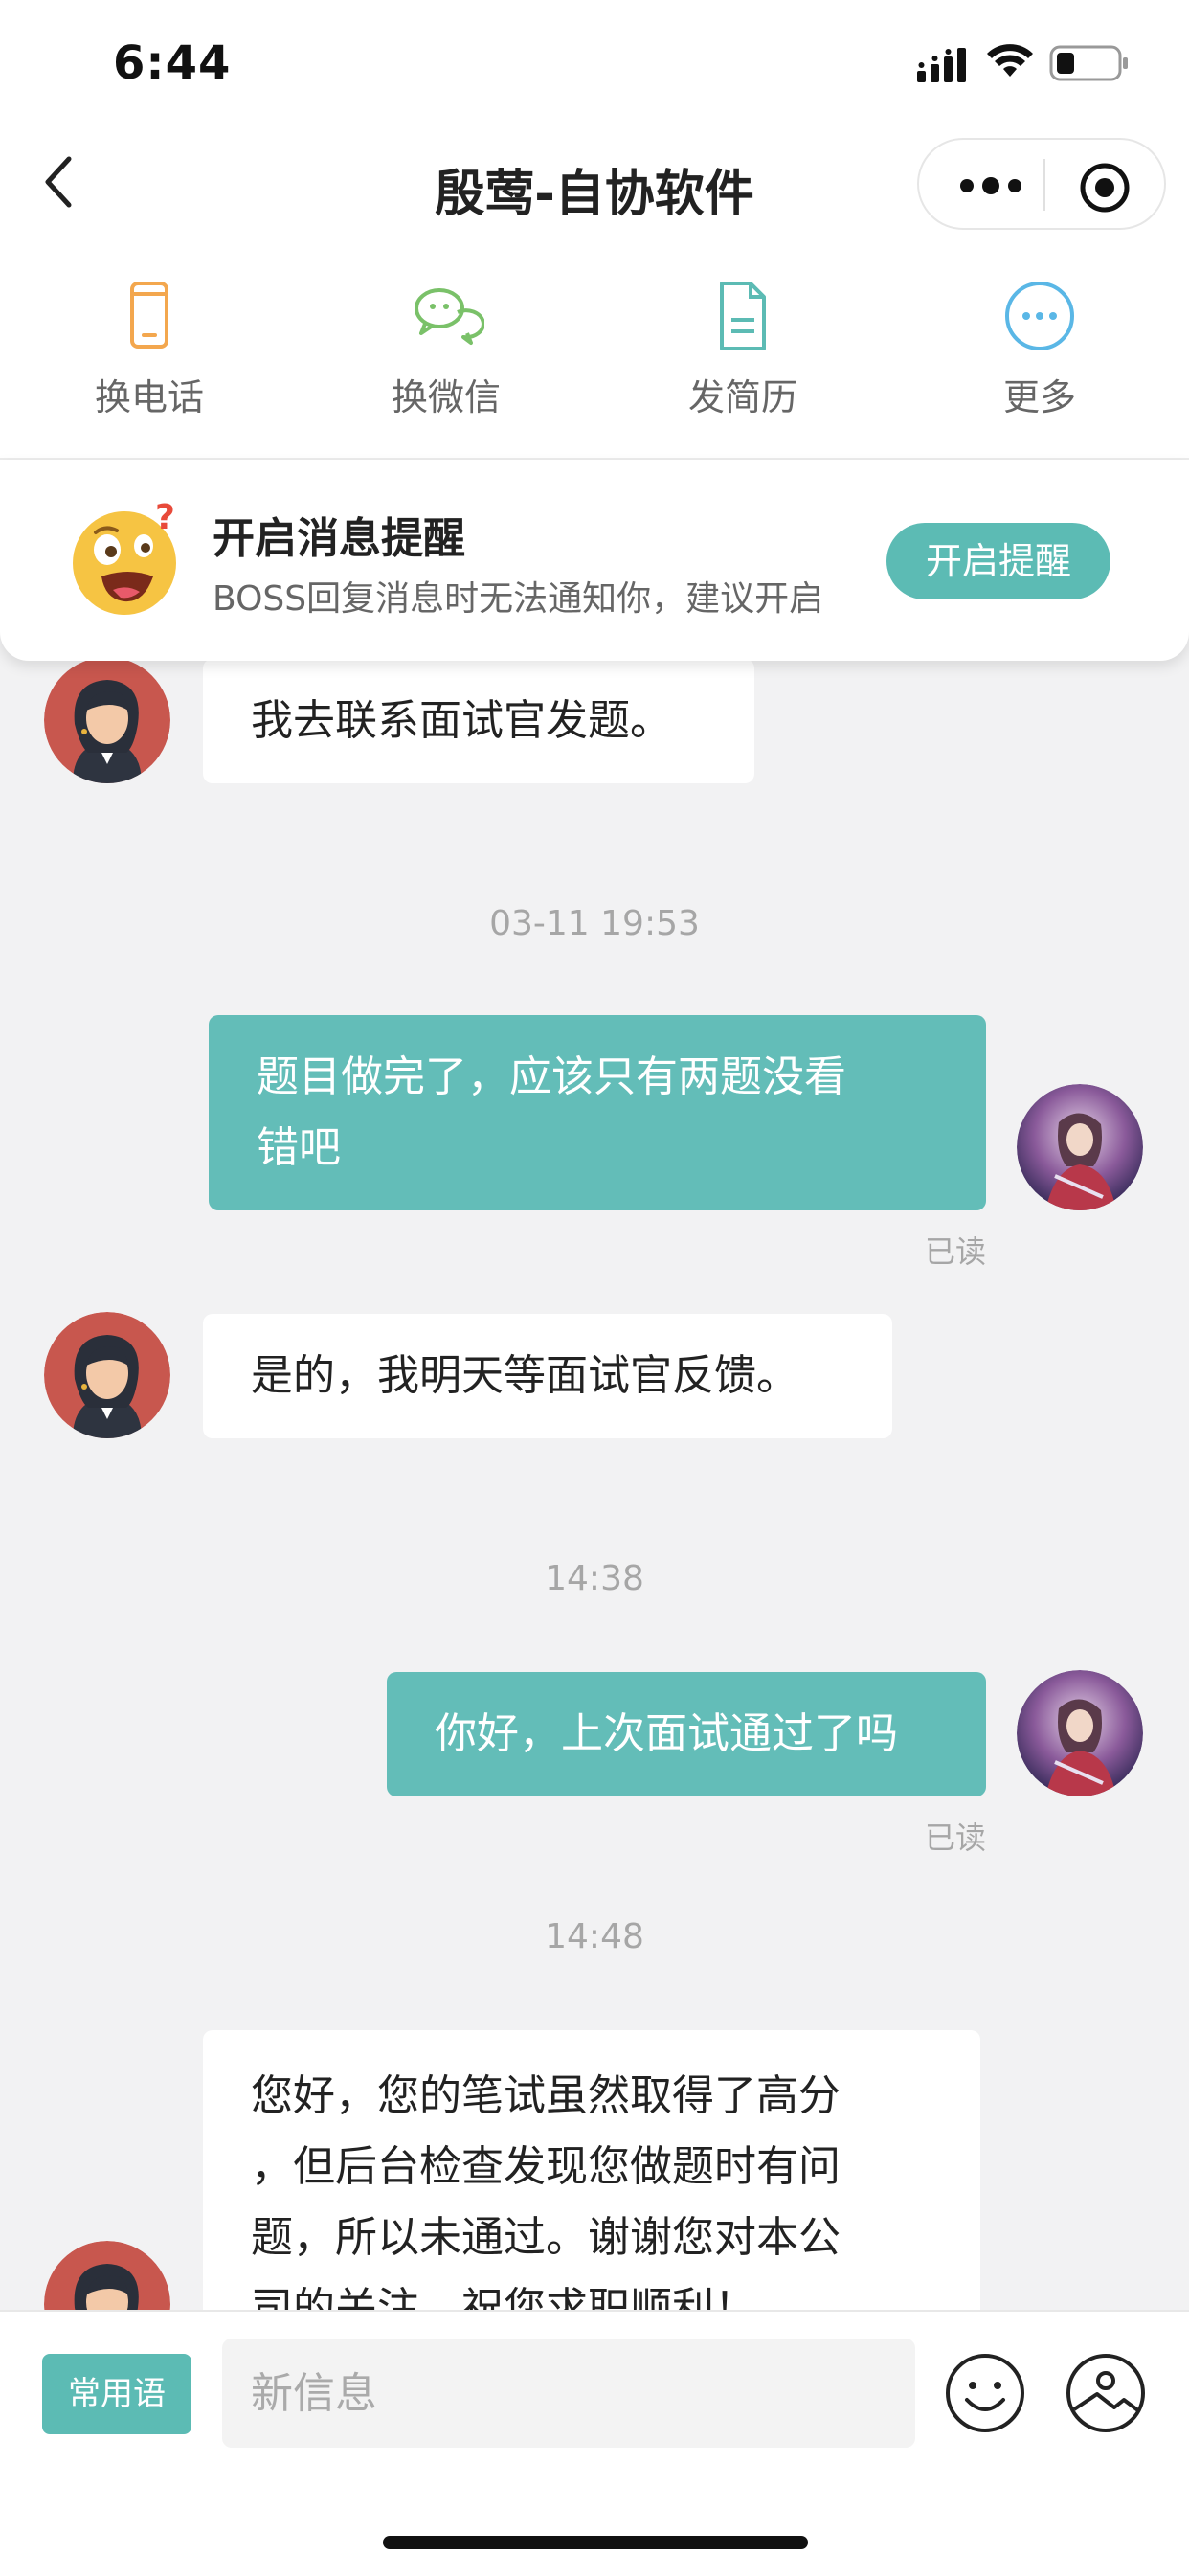  I want to click on action-label: 更多, so click(1039, 397).